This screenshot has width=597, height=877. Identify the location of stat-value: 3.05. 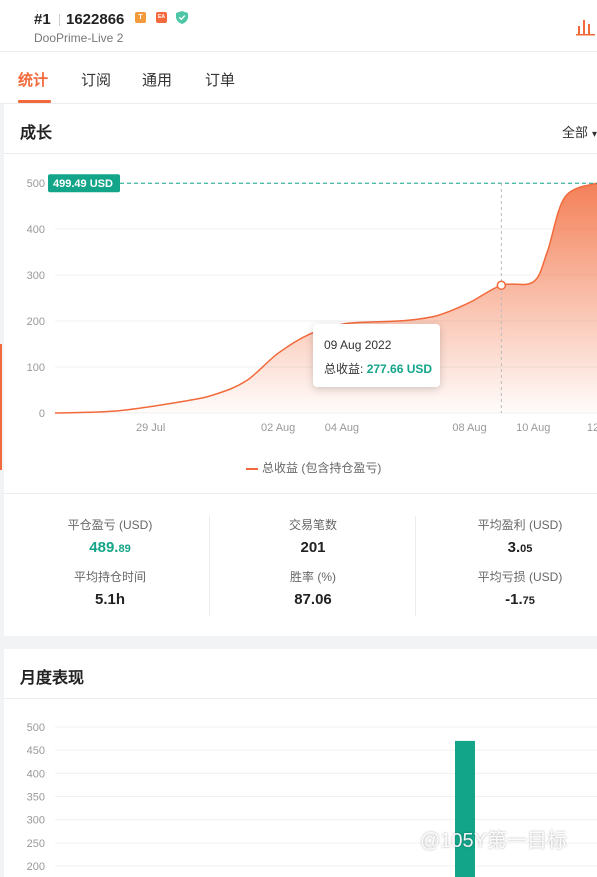
(520, 547).